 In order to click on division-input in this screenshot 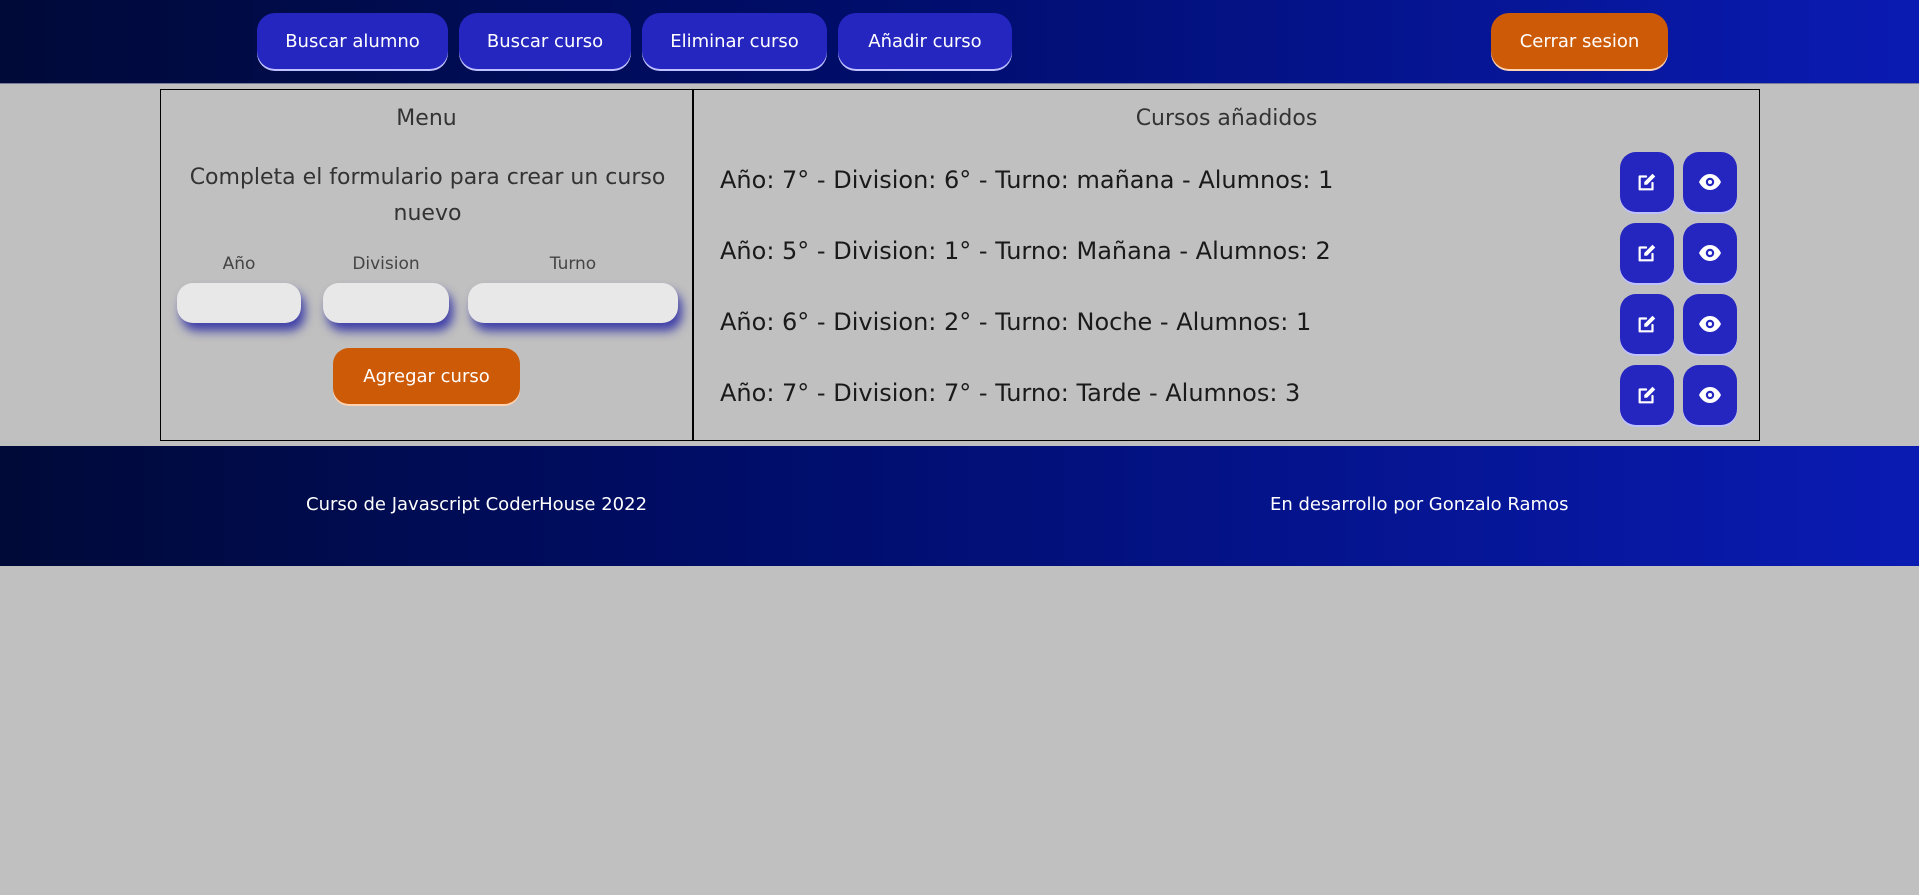, I will do `click(386, 303)`.